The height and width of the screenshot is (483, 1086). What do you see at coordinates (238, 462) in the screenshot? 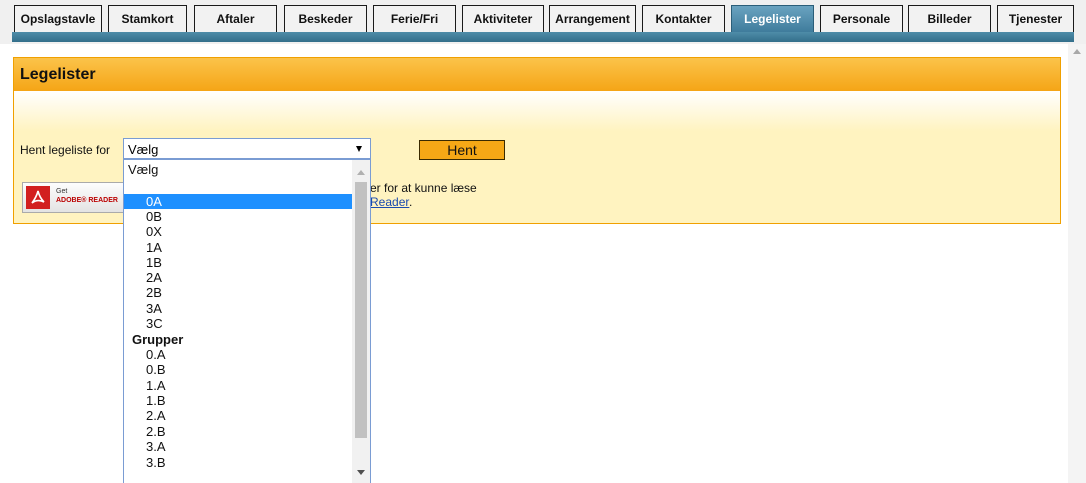
I see `dropdown-option: 3.B` at bounding box center [238, 462].